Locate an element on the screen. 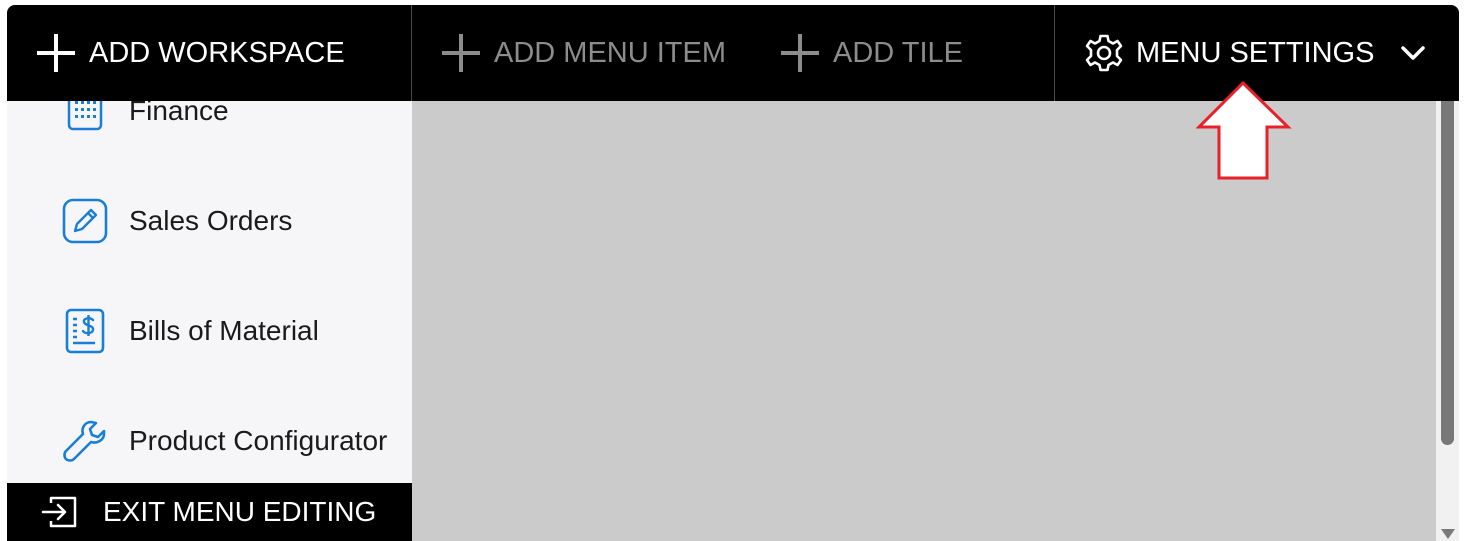  scrollbar-thumb is located at coordinates (1447, 273).